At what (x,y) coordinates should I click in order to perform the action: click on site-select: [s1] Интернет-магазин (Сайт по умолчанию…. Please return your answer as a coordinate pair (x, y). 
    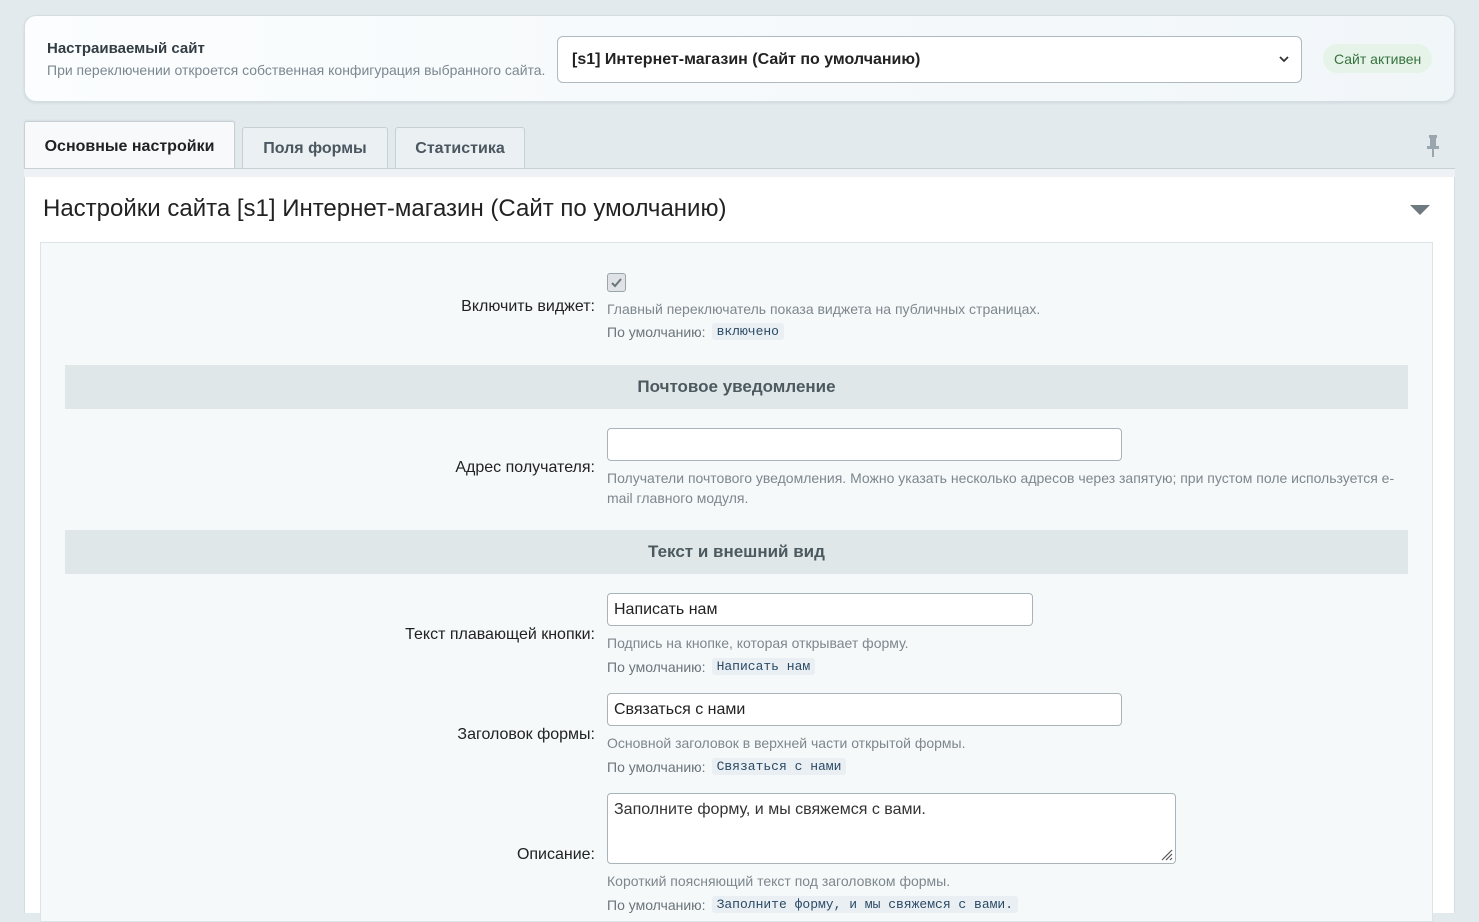
    Looking at the image, I should click on (929, 59).